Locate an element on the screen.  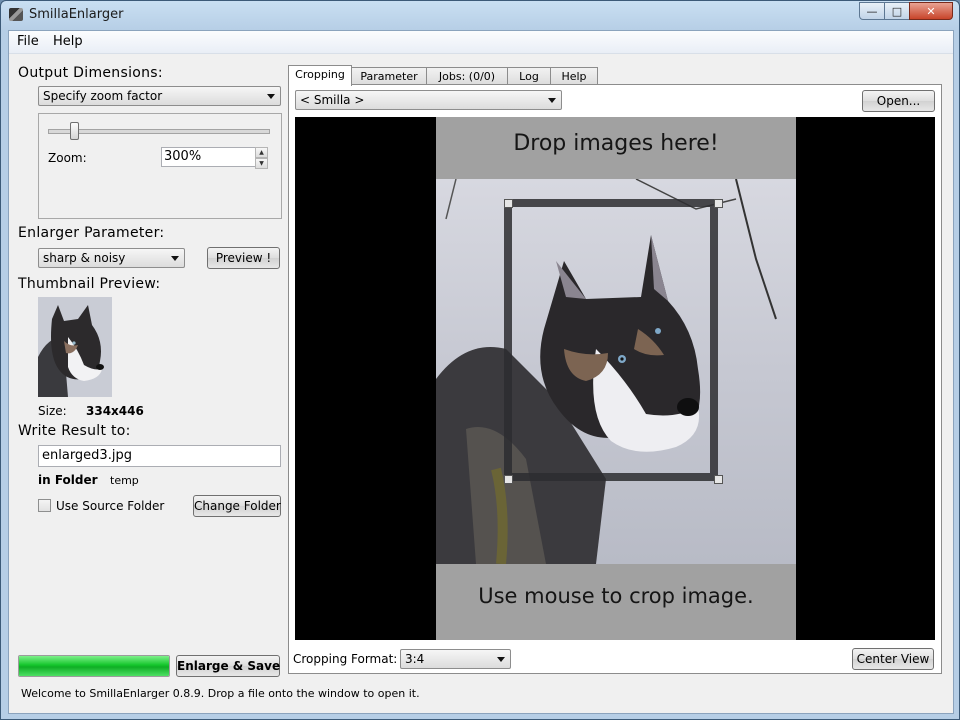
zoom-slider-thumb is located at coordinates (75, 131).